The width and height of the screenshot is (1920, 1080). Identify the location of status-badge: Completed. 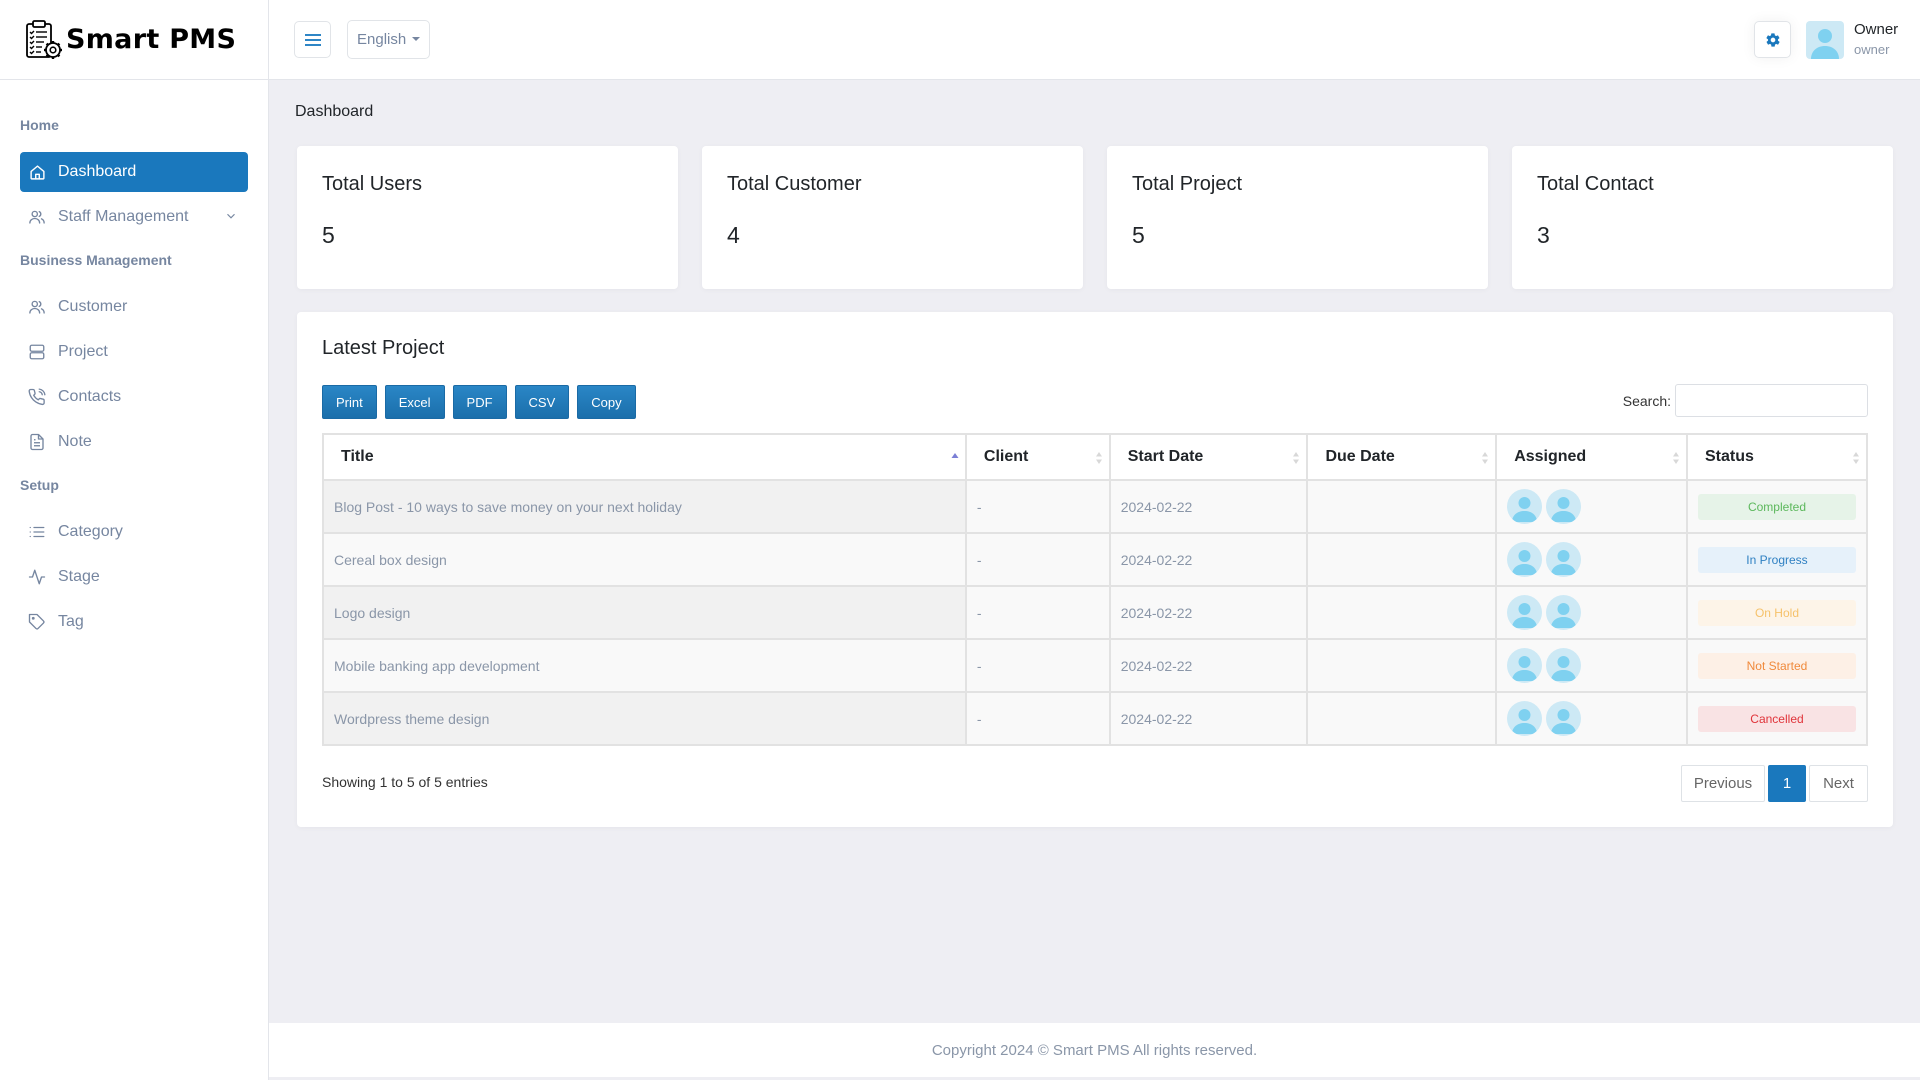
(1776, 506).